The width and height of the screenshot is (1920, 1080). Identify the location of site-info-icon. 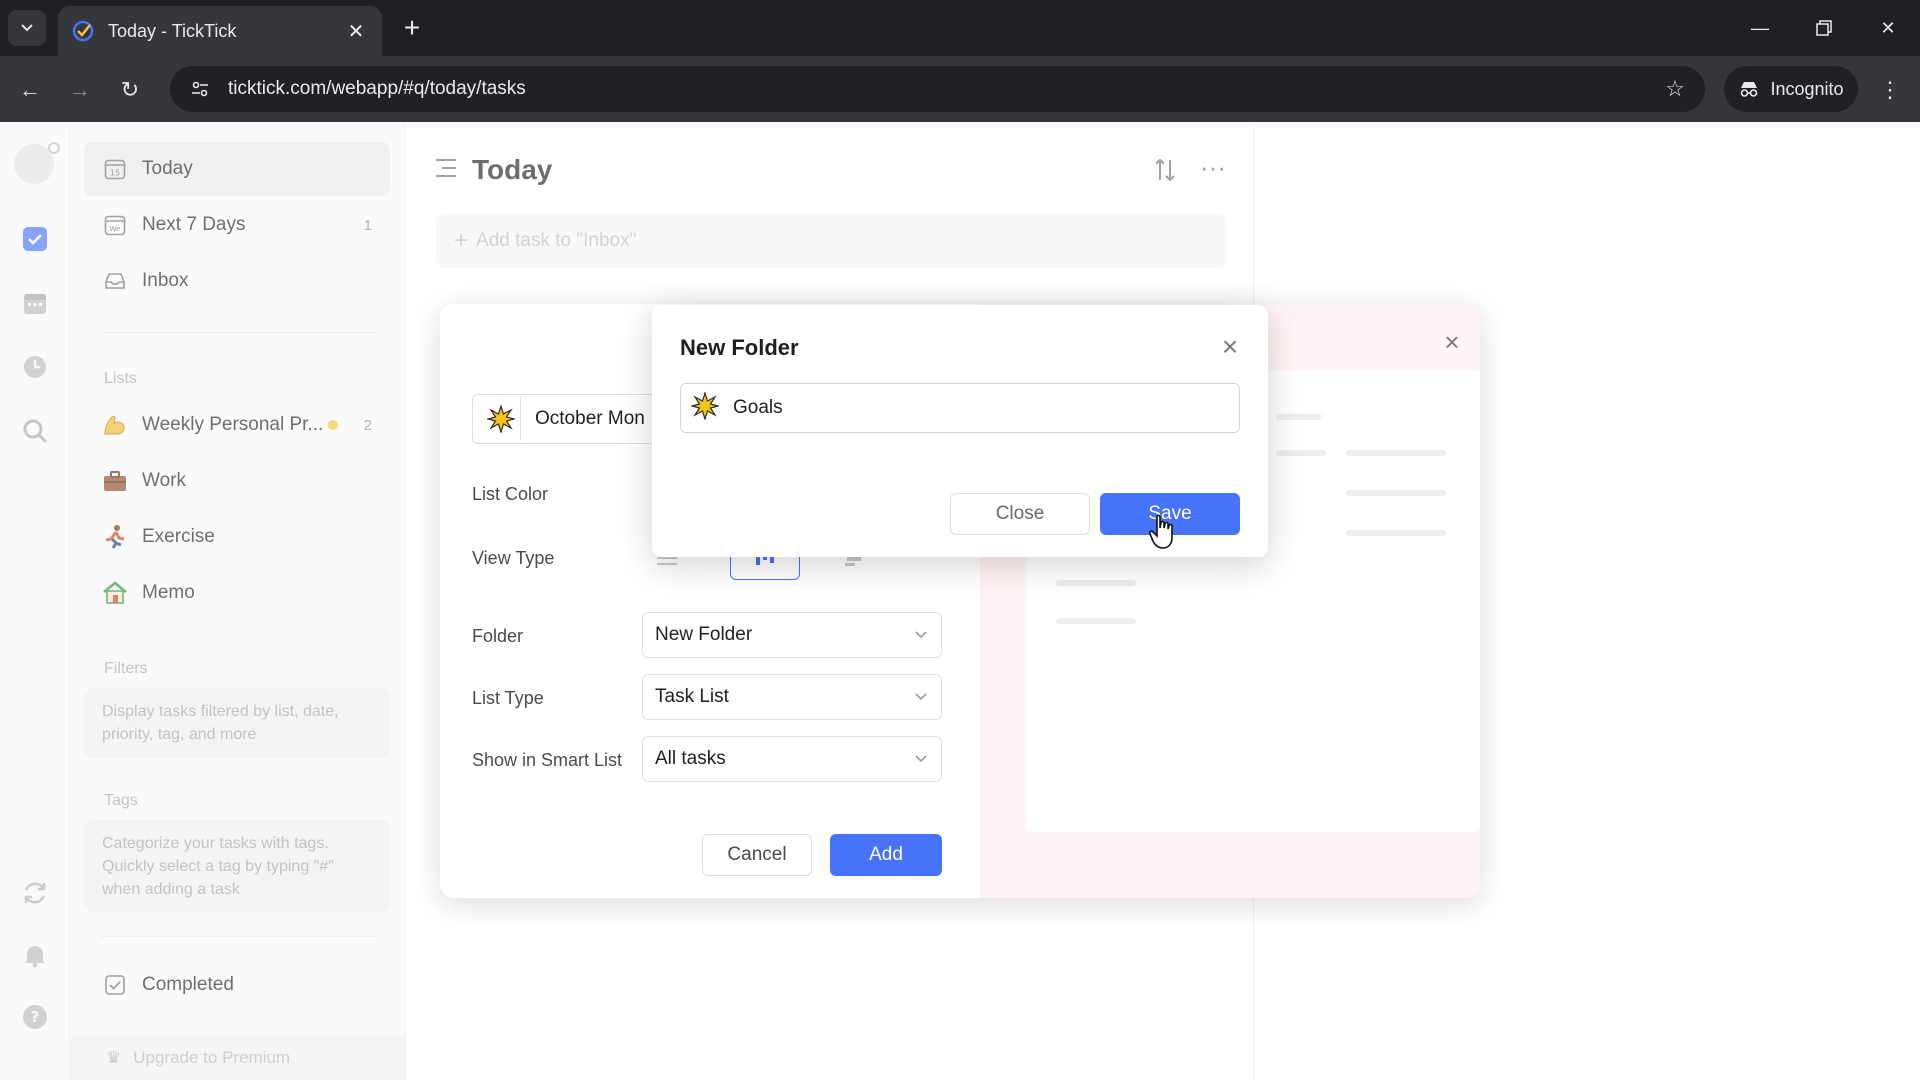
(200, 89).